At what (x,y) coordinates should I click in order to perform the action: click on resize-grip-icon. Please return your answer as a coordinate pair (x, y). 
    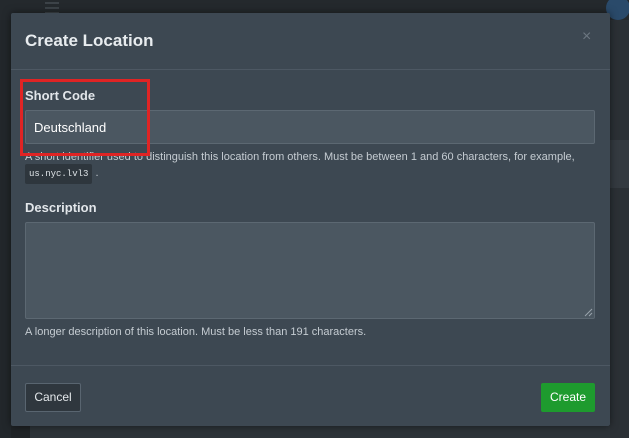
    Looking at the image, I should click on (588, 312).